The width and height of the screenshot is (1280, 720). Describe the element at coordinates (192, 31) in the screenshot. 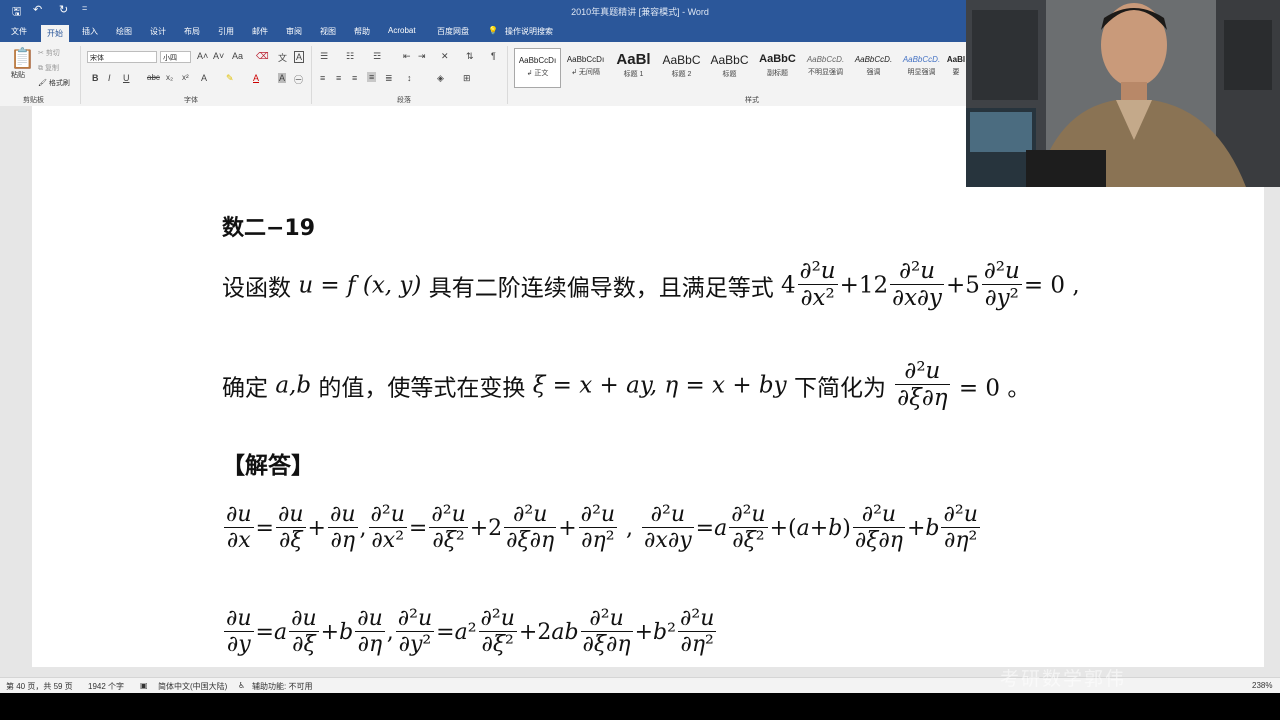

I see `tab-layout: 布局` at that location.